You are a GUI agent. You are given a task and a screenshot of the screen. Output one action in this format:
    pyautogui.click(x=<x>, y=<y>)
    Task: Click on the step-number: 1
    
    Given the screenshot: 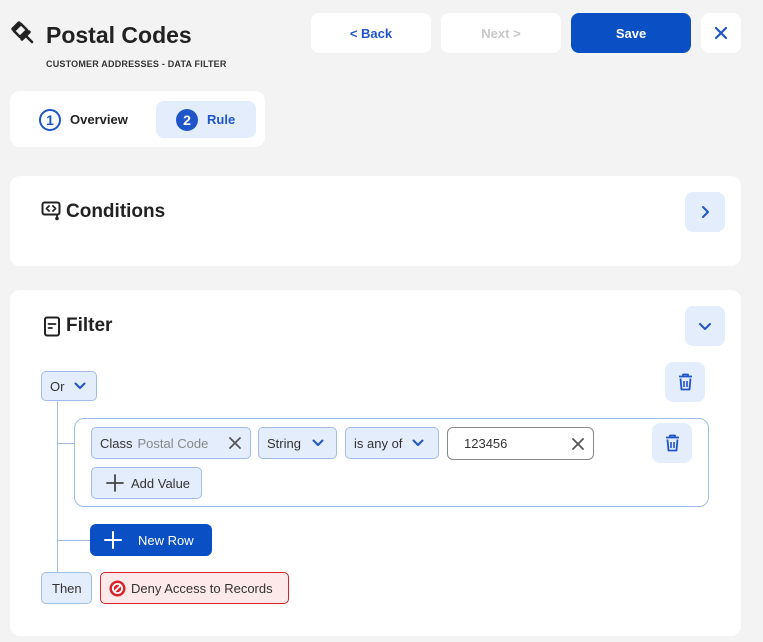 What is the action you would take?
    pyautogui.click(x=50, y=119)
    